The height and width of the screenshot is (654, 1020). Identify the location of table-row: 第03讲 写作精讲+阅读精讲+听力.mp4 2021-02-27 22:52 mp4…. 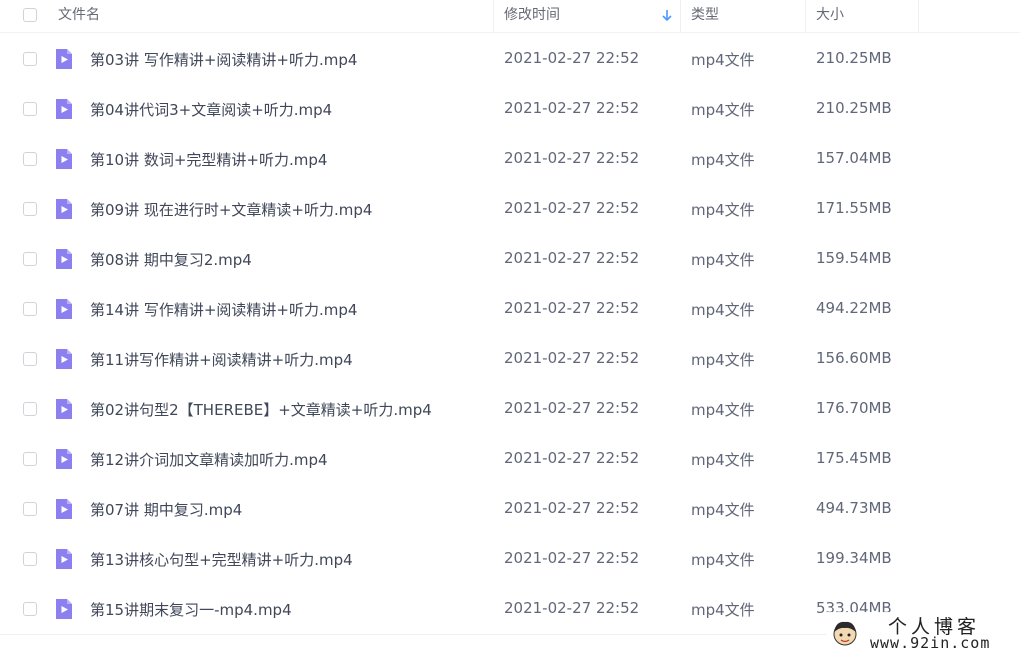
(510, 59).